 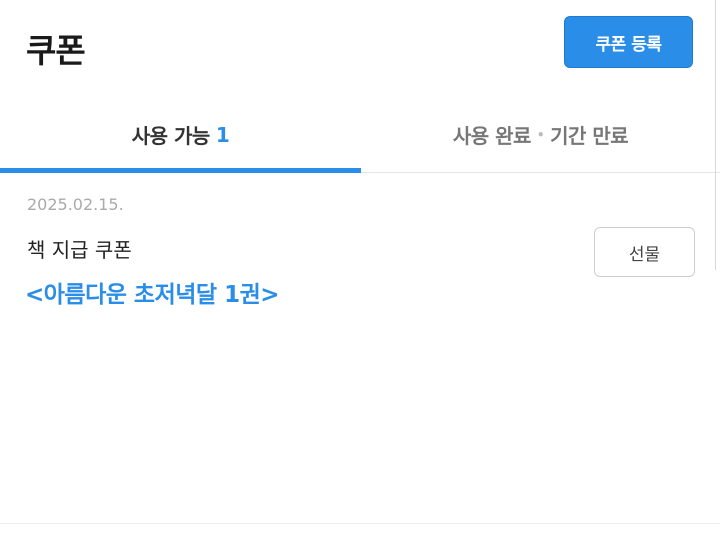 What do you see at coordinates (644, 252) in the screenshot?
I see `gift-button: 선물` at bounding box center [644, 252].